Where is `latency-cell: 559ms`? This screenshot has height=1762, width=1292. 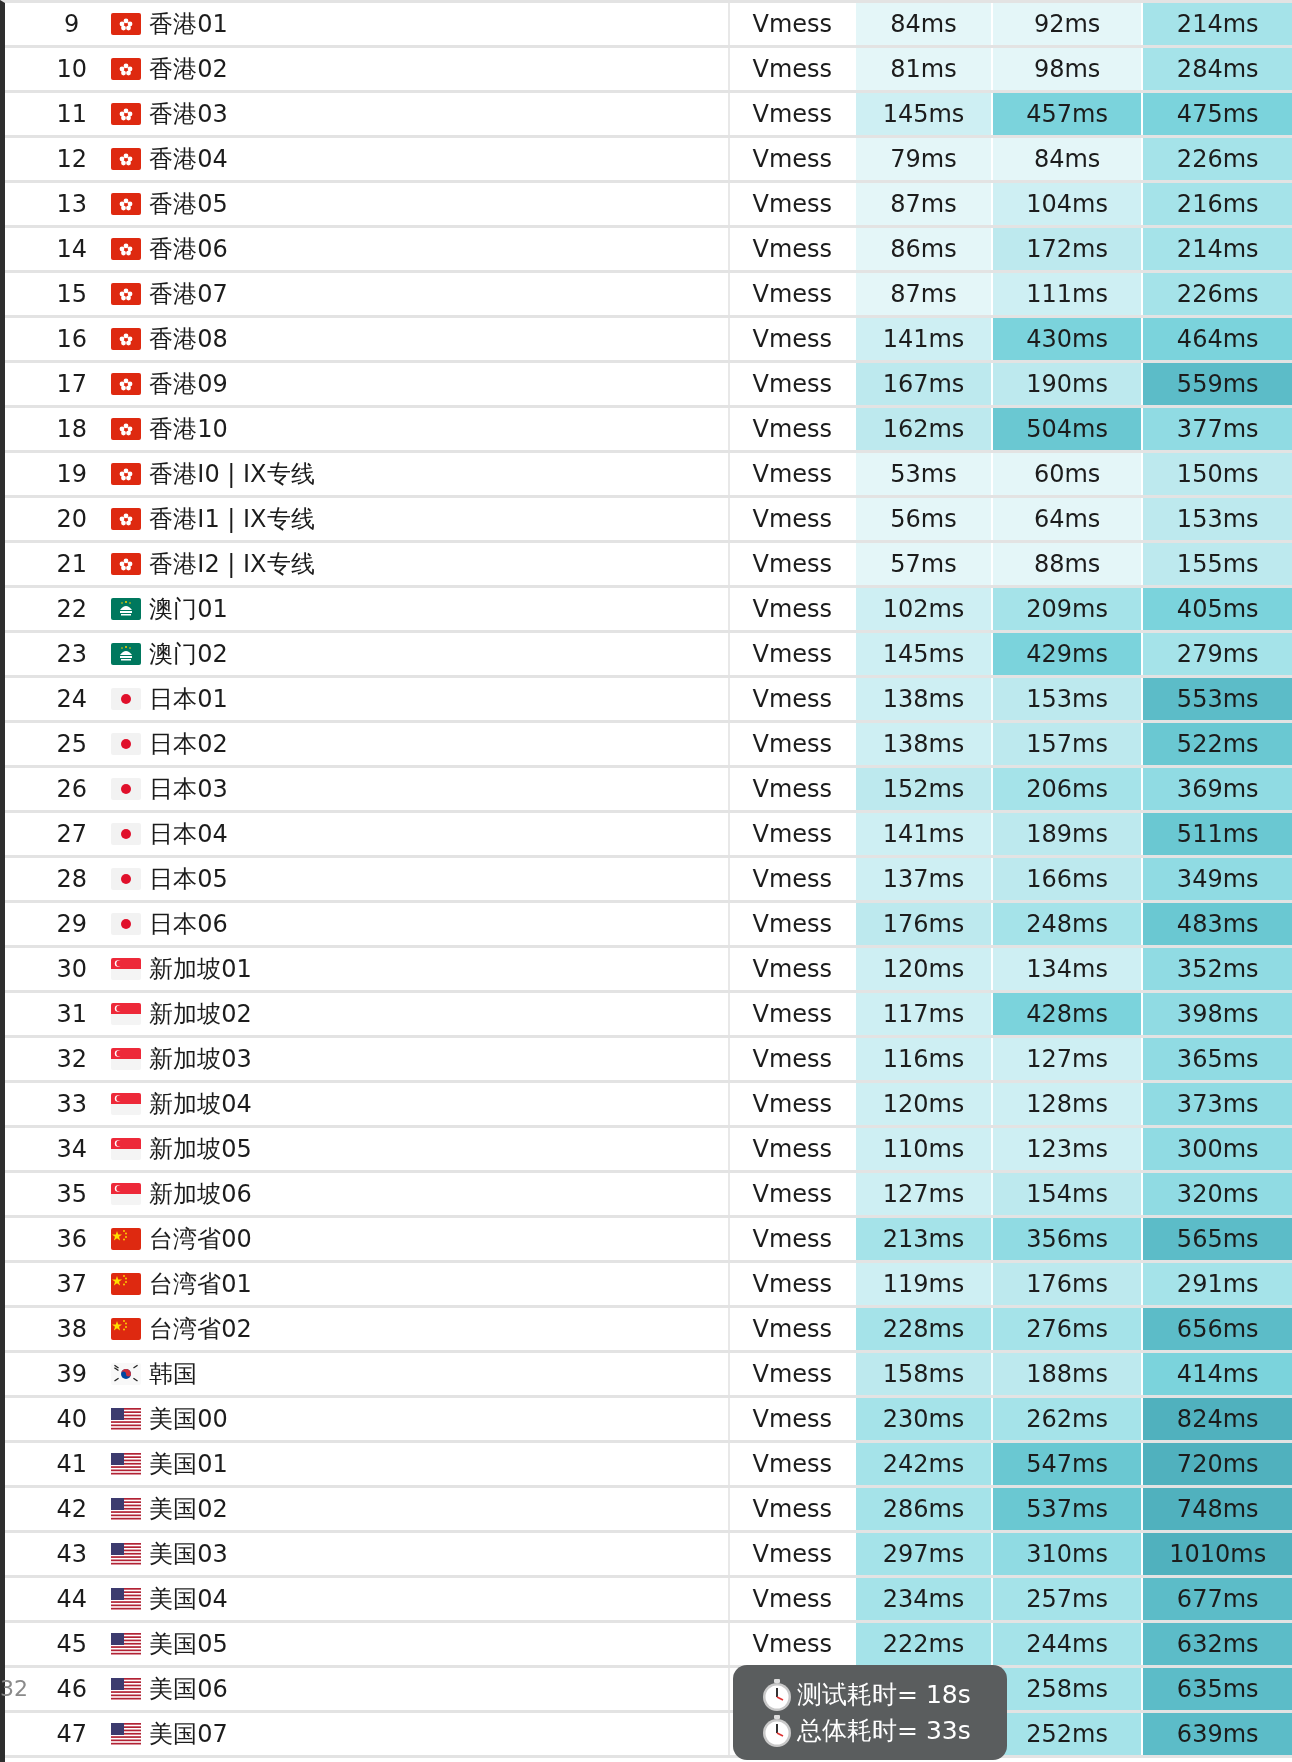
latency-cell: 559ms is located at coordinates (1216, 384).